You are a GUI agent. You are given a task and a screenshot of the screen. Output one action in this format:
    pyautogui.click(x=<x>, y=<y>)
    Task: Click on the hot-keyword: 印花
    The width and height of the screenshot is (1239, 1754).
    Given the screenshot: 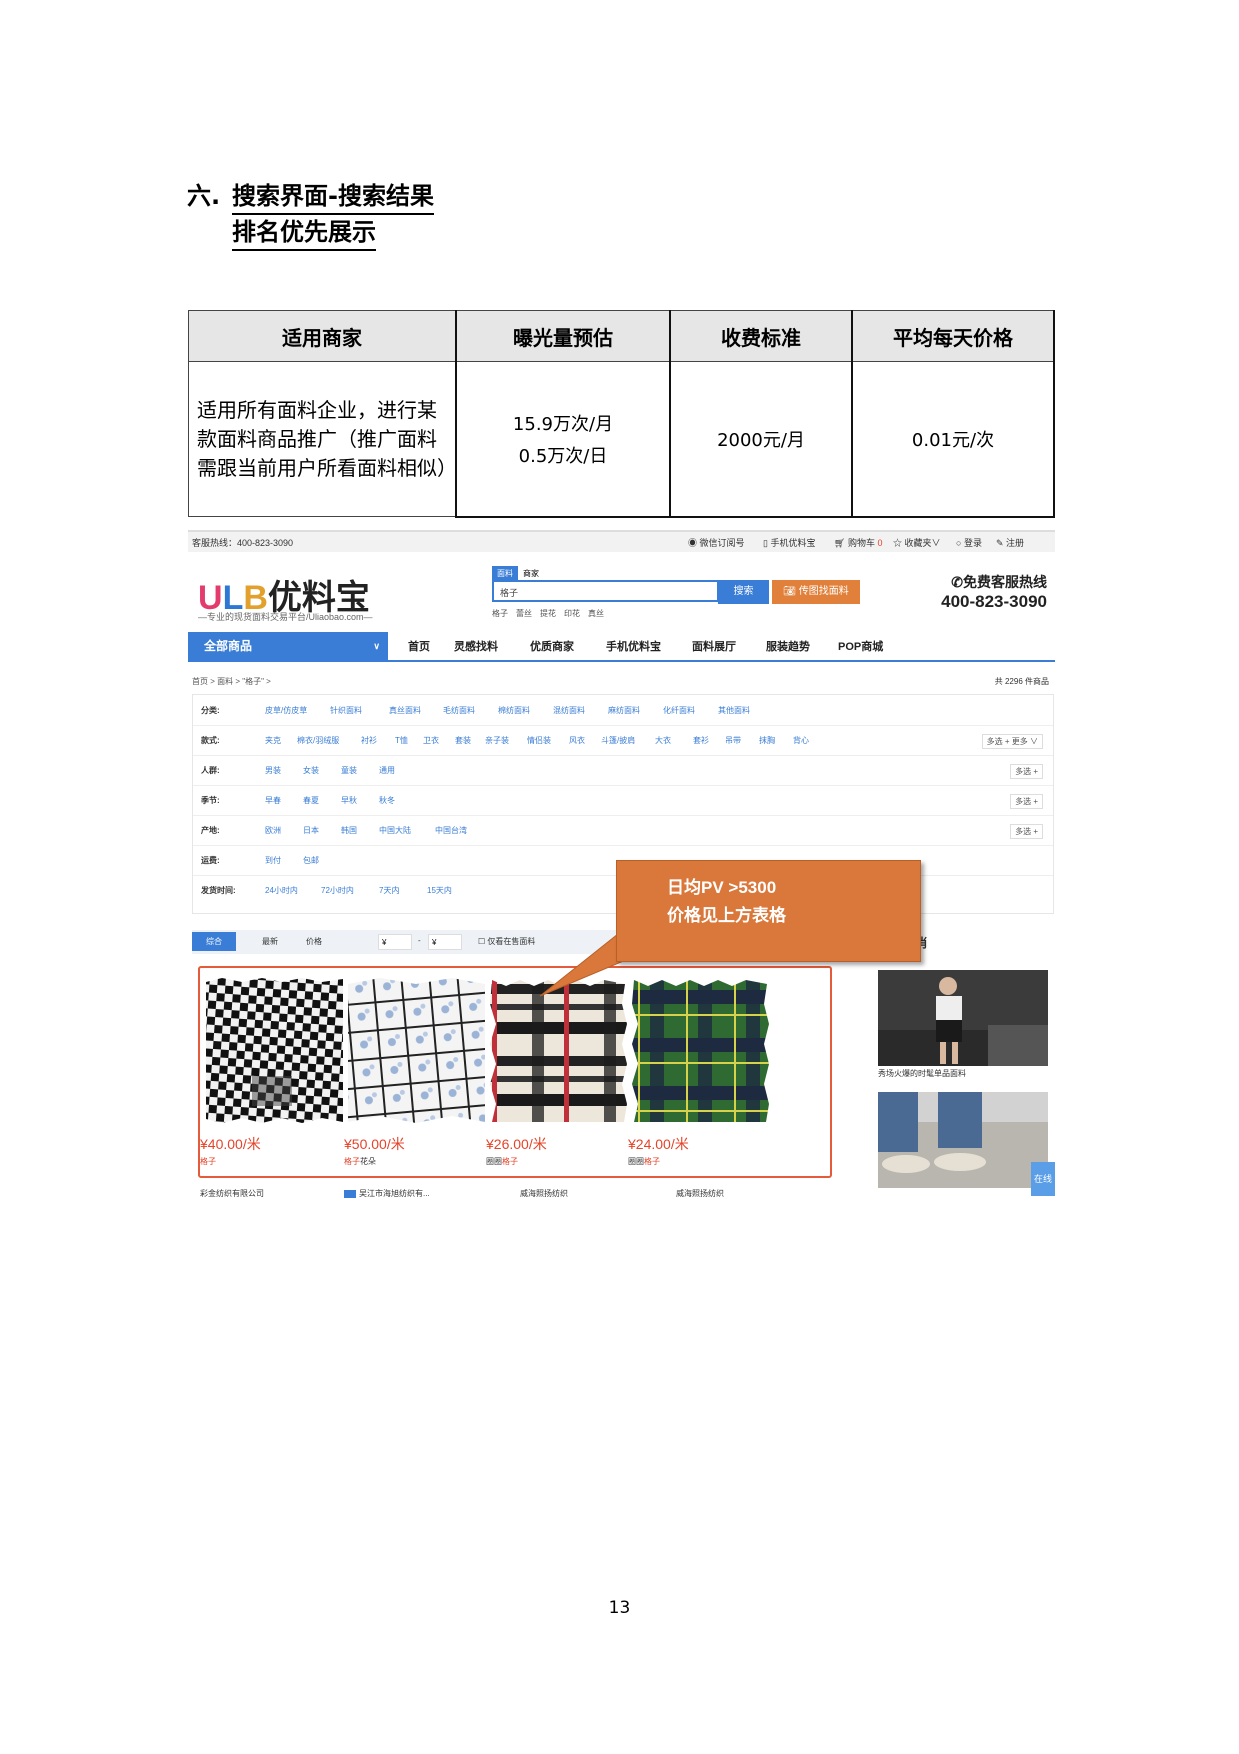 What is the action you would take?
    pyautogui.click(x=572, y=613)
    